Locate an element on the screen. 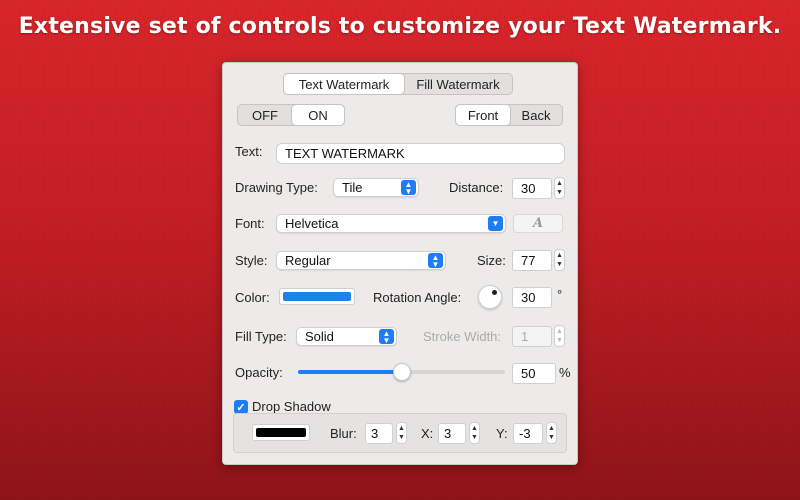  color-label: Color: is located at coordinates (252, 297).